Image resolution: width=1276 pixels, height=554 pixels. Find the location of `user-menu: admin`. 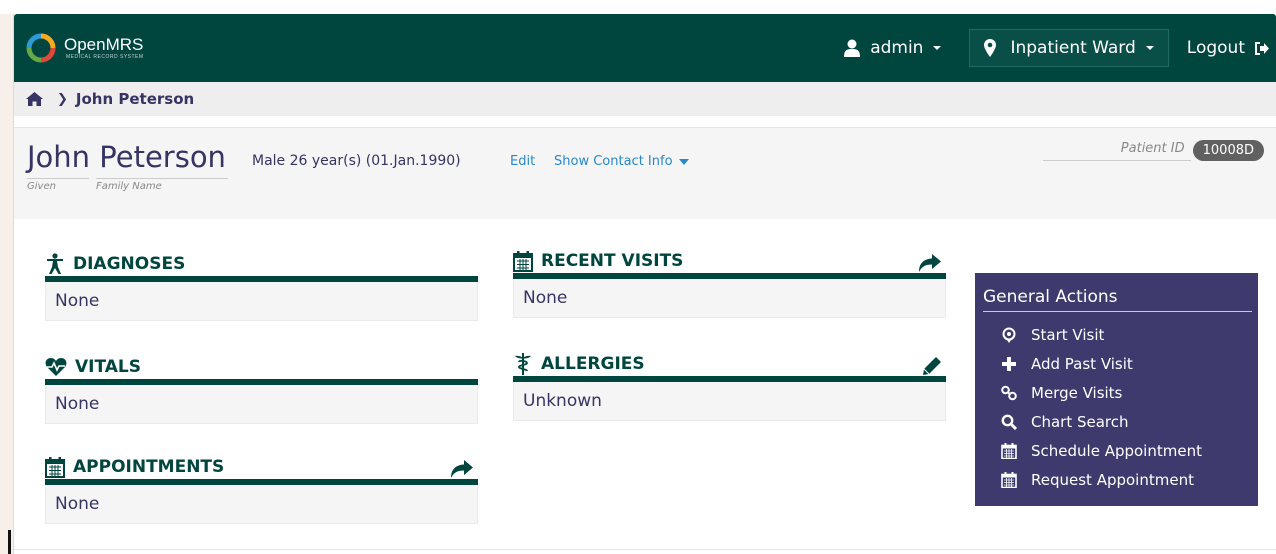

user-menu: admin is located at coordinates (893, 48).